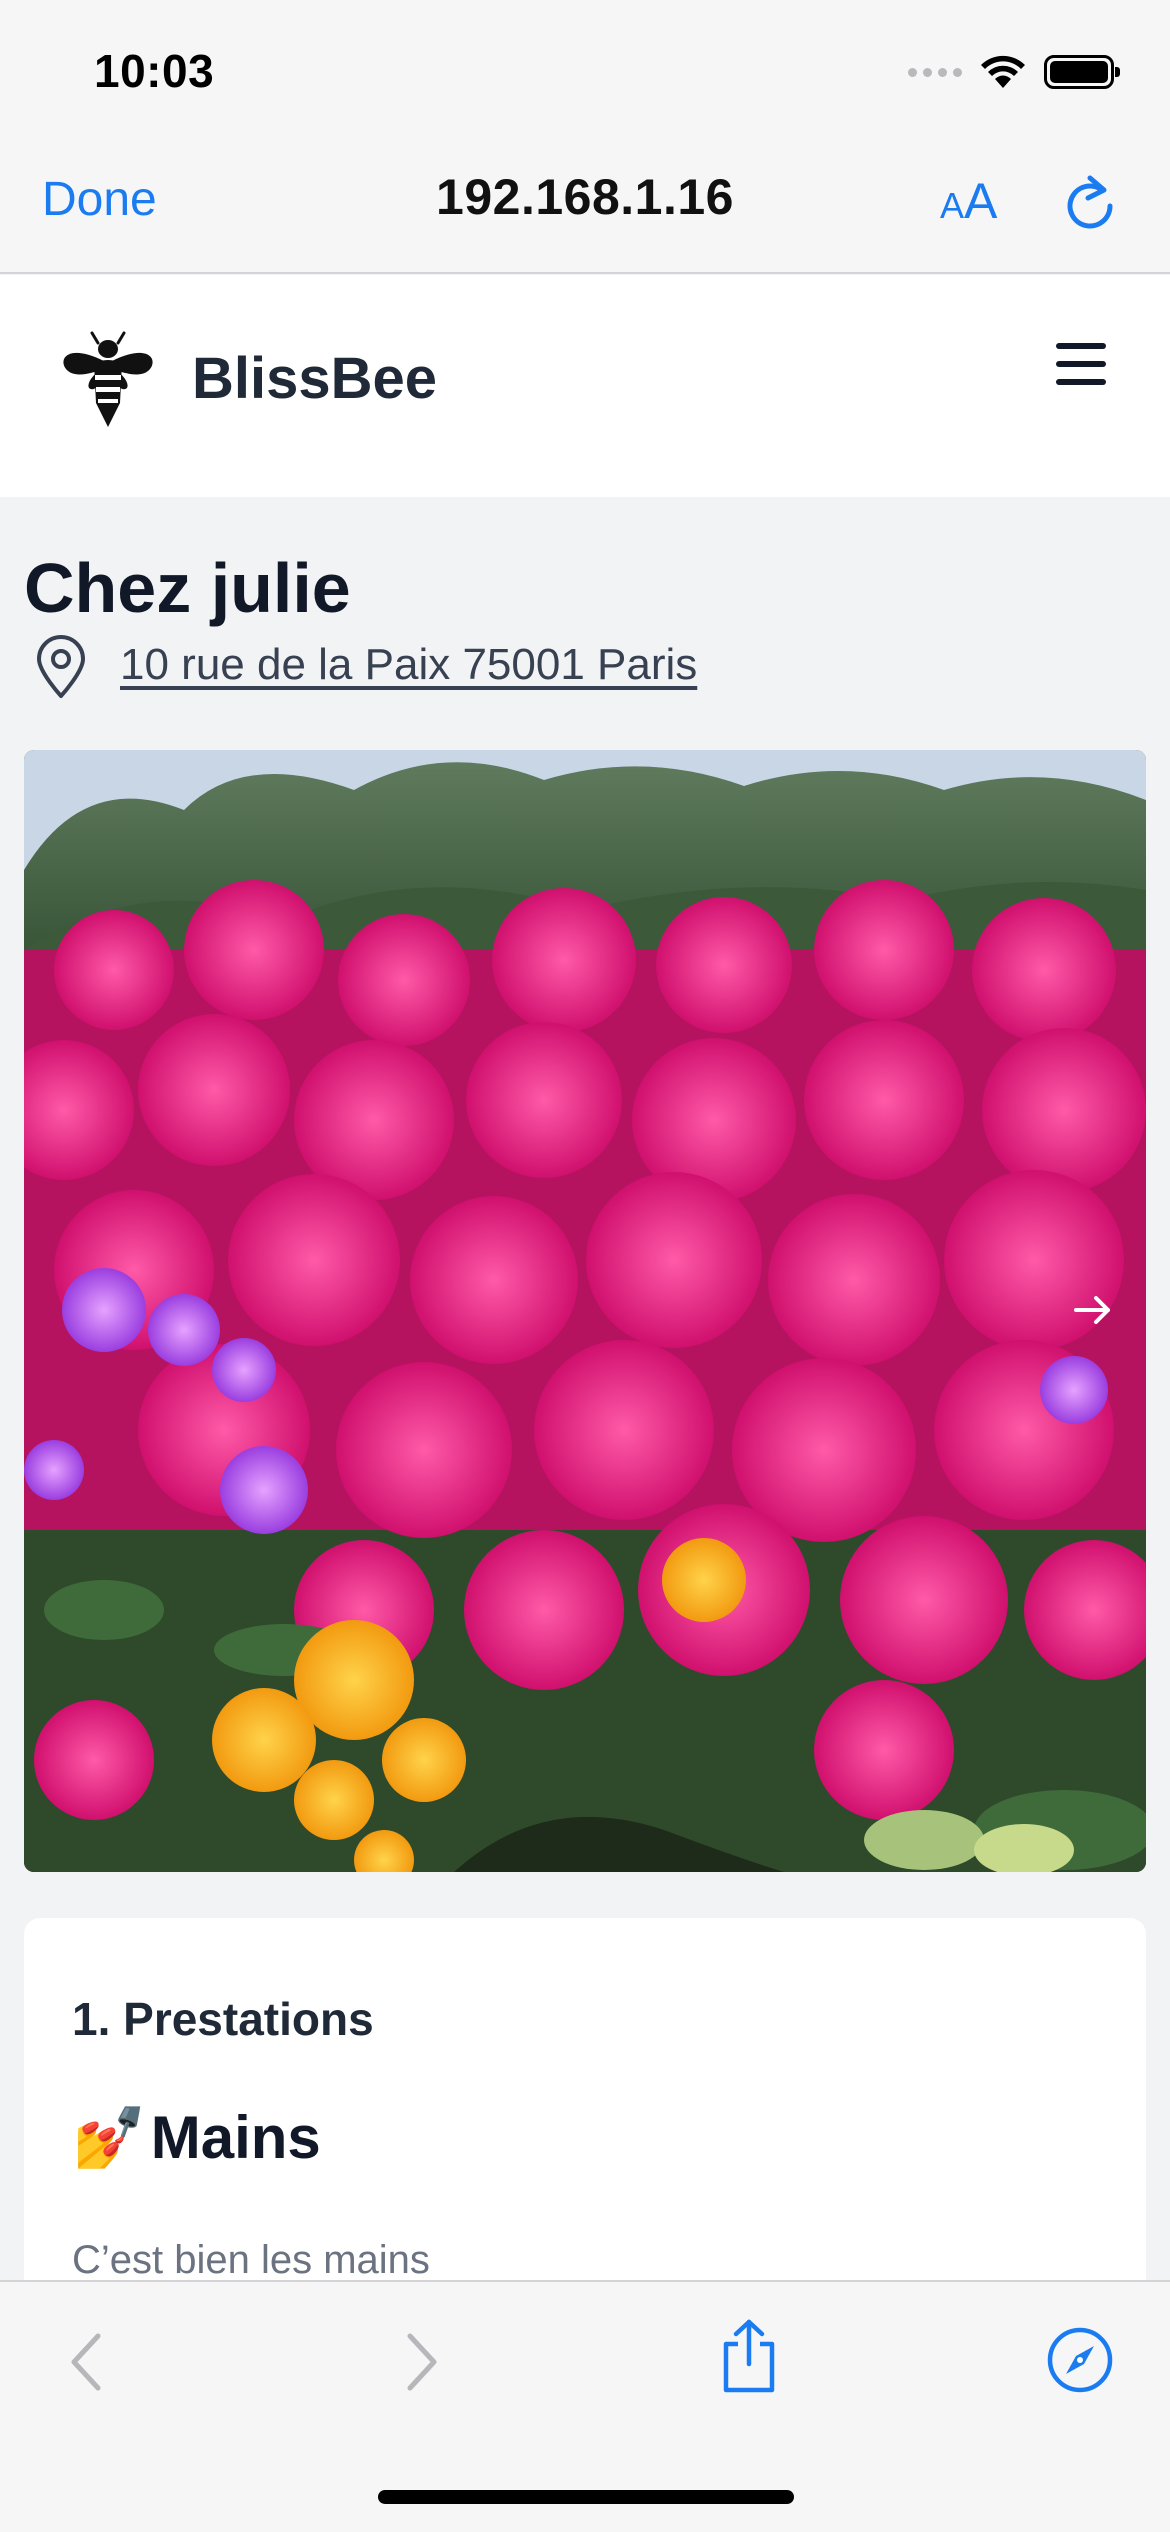  Describe the element at coordinates (586, 2497) in the screenshot. I see `home-indicator` at that location.